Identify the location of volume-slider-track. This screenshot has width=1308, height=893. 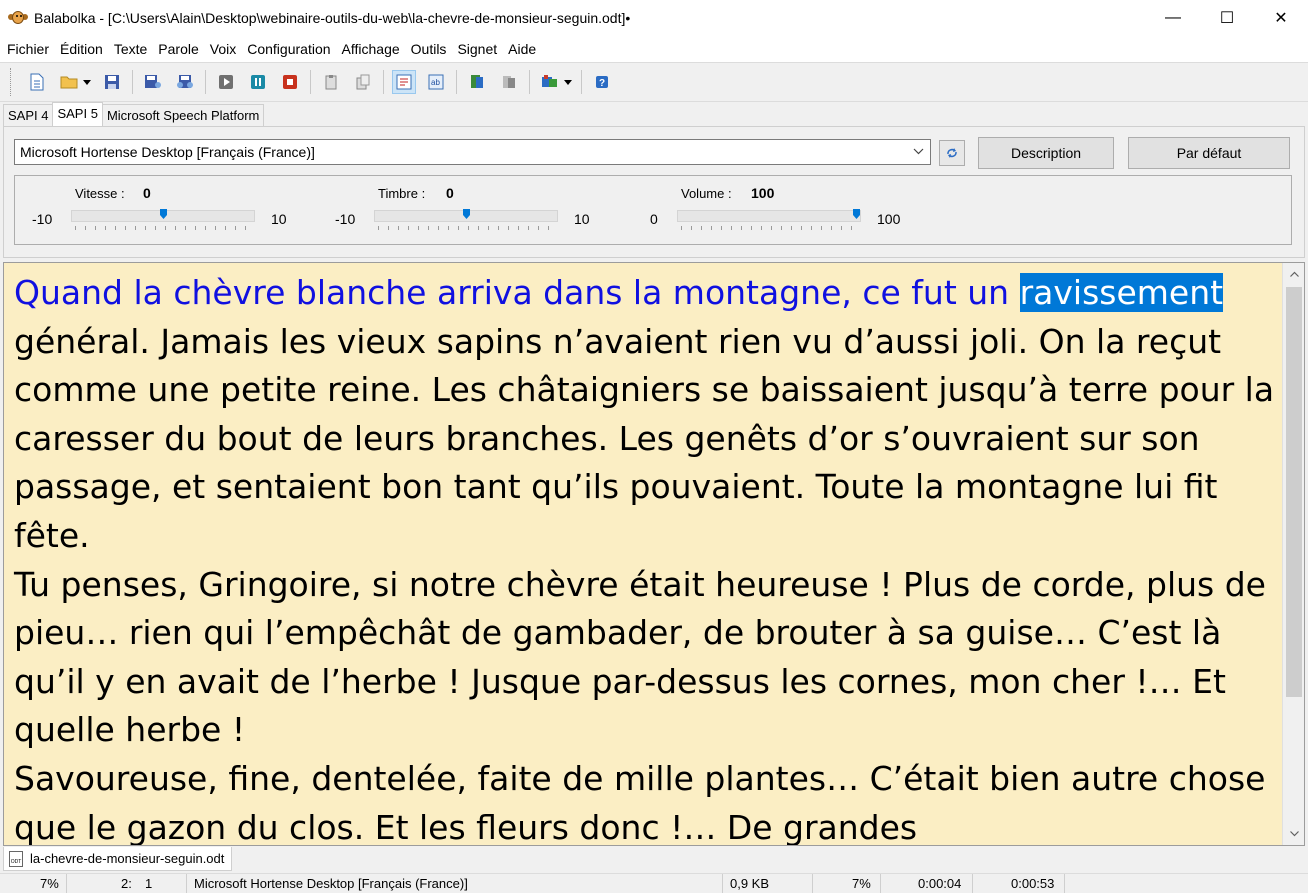
(769, 216).